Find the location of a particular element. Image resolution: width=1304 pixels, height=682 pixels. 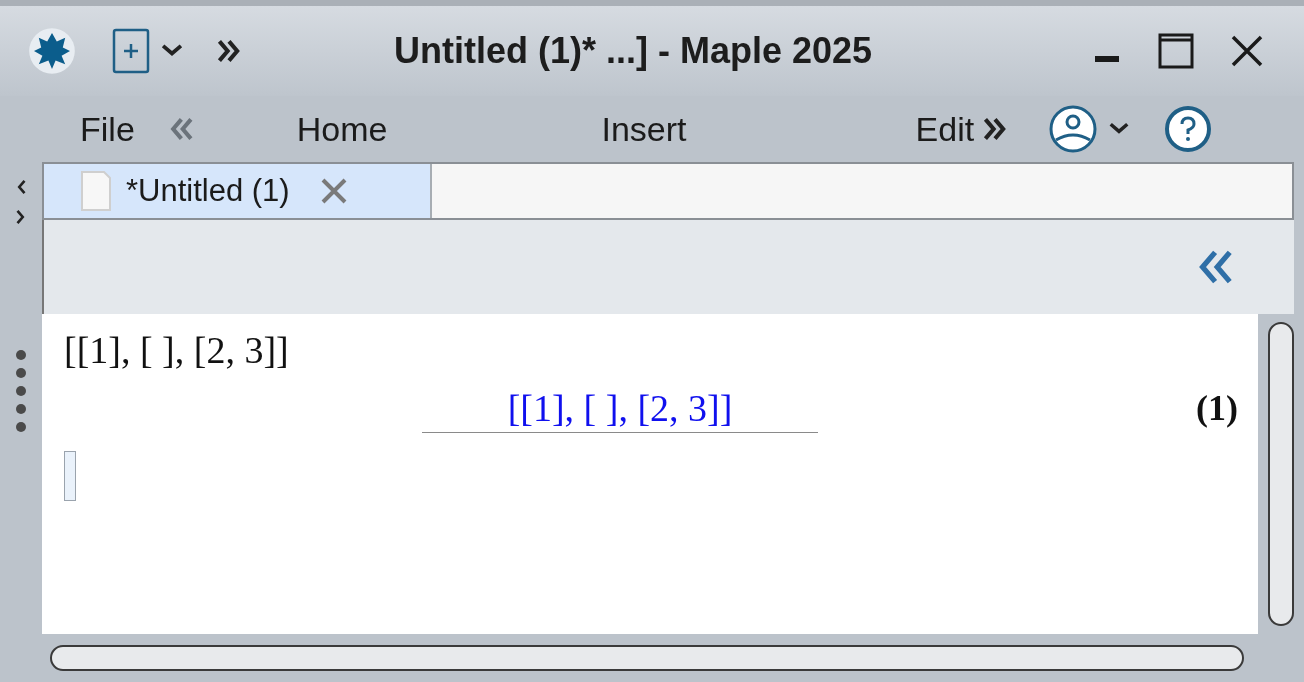

tab-title: *Untitled (1) is located at coordinates (208, 190).